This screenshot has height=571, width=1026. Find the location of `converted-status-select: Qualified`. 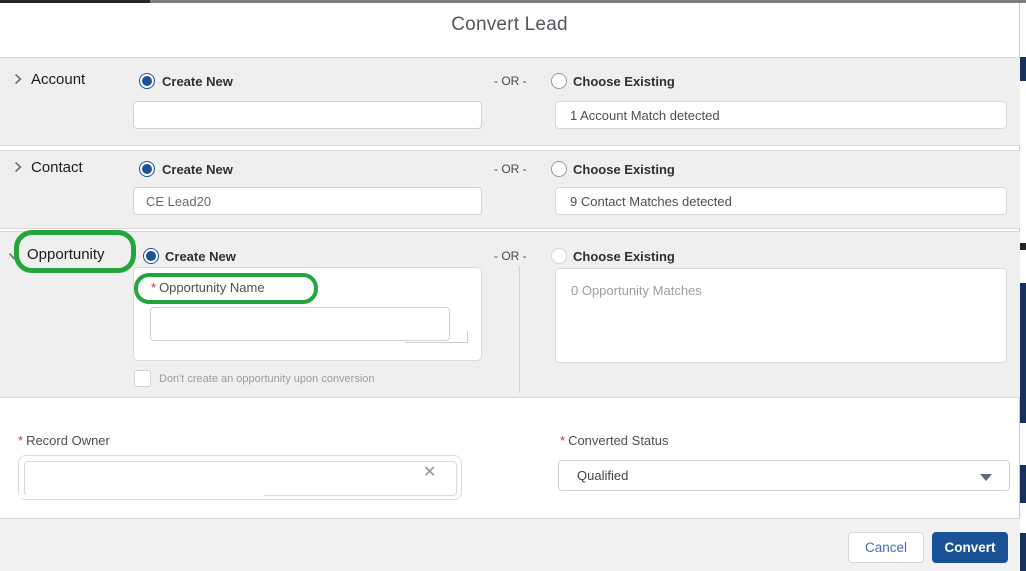

converted-status-select: Qualified is located at coordinates (784, 475).